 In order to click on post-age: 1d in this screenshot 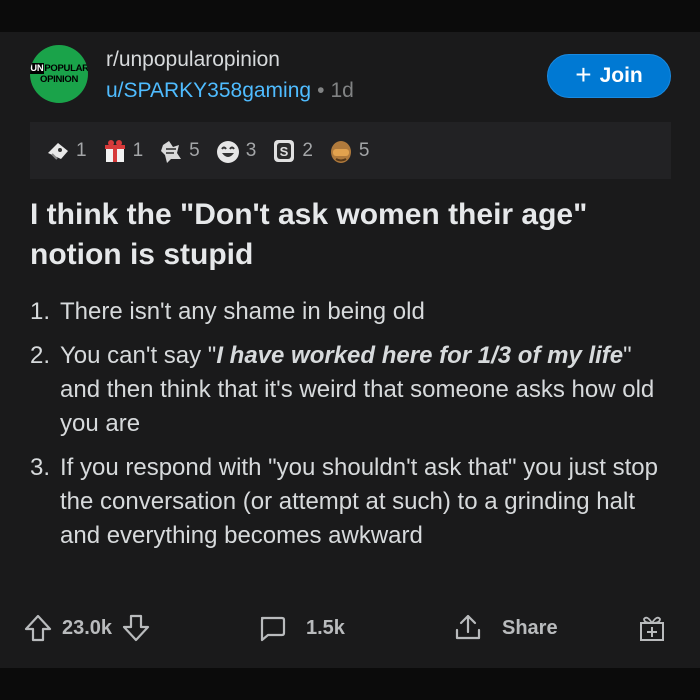, I will do `click(342, 90)`.